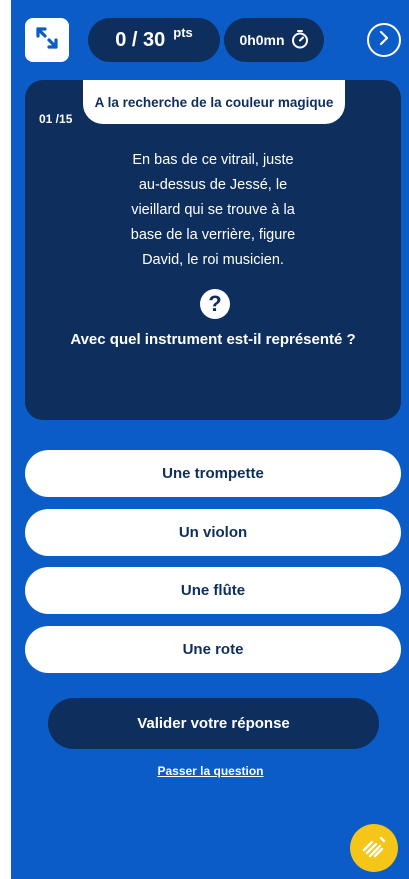 The image size is (409, 879). I want to click on top-bar: 0 / 30 pts 0h0mn, so click(210, 40).